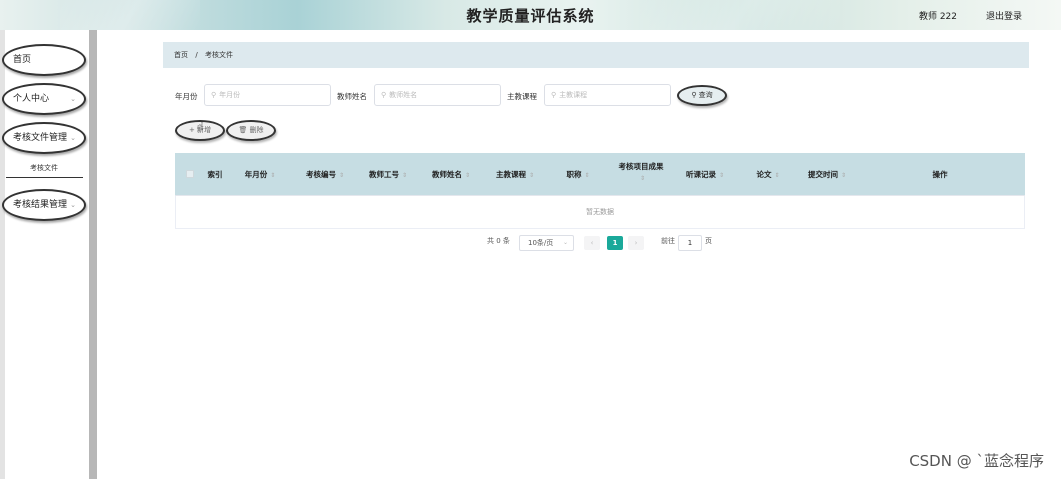  Describe the element at coordinates (44, 60) in the screenshot. I see `sidebar-item-home: 首页` at that location.